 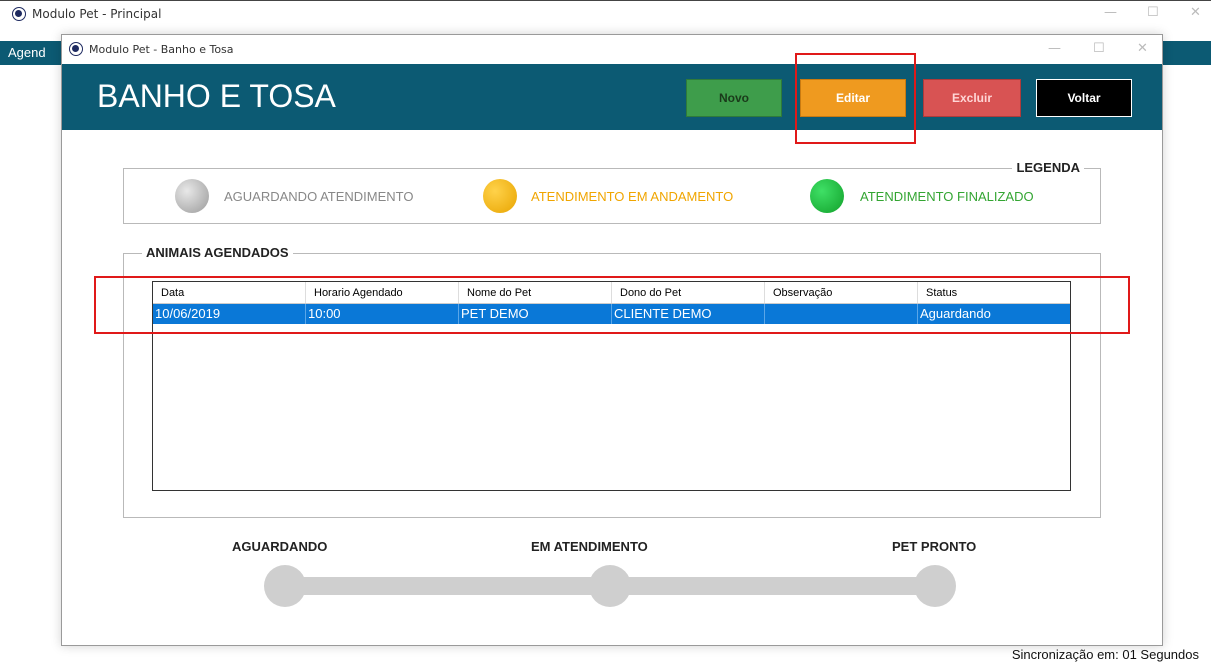 I want to click on table-cell: 10:00, so click(x=382, y=314).